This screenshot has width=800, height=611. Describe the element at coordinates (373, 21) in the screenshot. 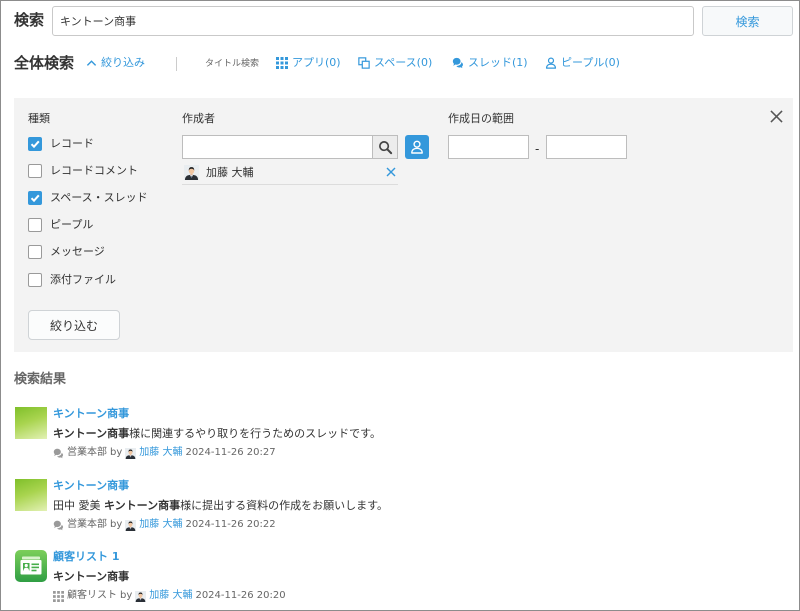

I see `search-input` at that location.